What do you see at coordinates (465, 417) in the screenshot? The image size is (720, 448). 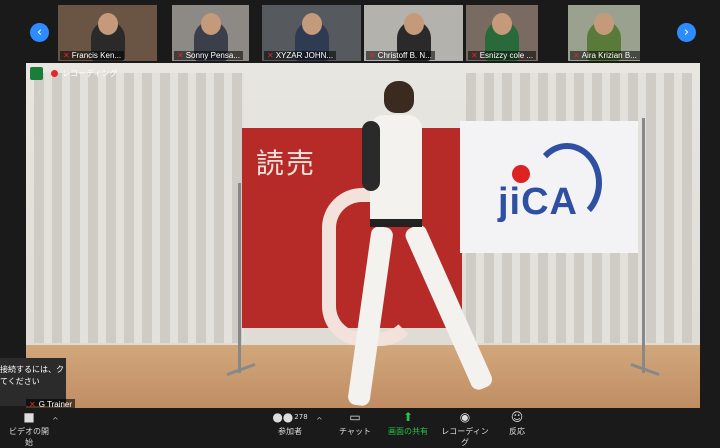 I see `record-icon: ◉` at bounding box center [465, 417].